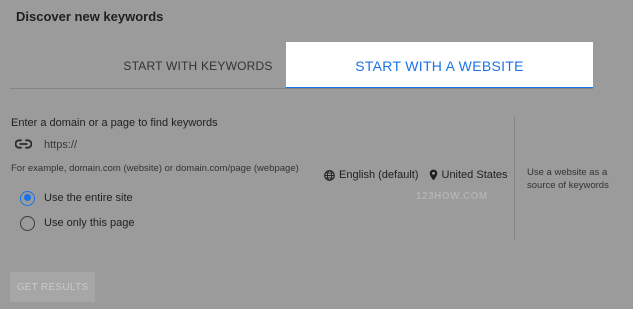  I want to click on vertical-divider, so click(514, 178).